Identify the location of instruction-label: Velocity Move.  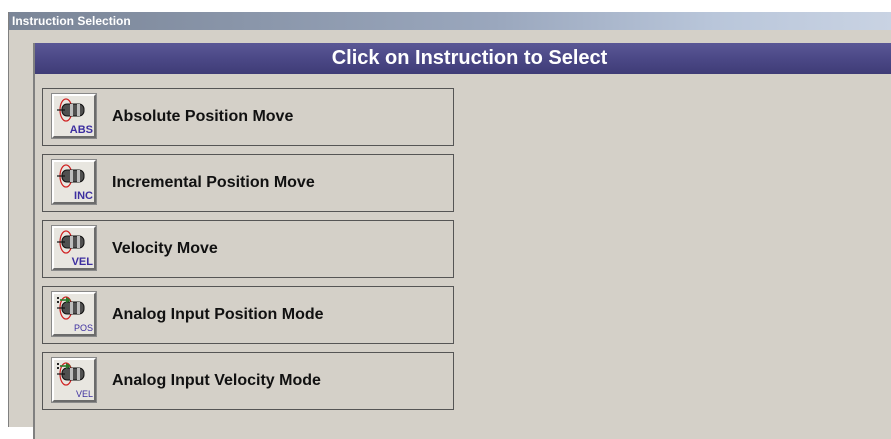
(165, 248).